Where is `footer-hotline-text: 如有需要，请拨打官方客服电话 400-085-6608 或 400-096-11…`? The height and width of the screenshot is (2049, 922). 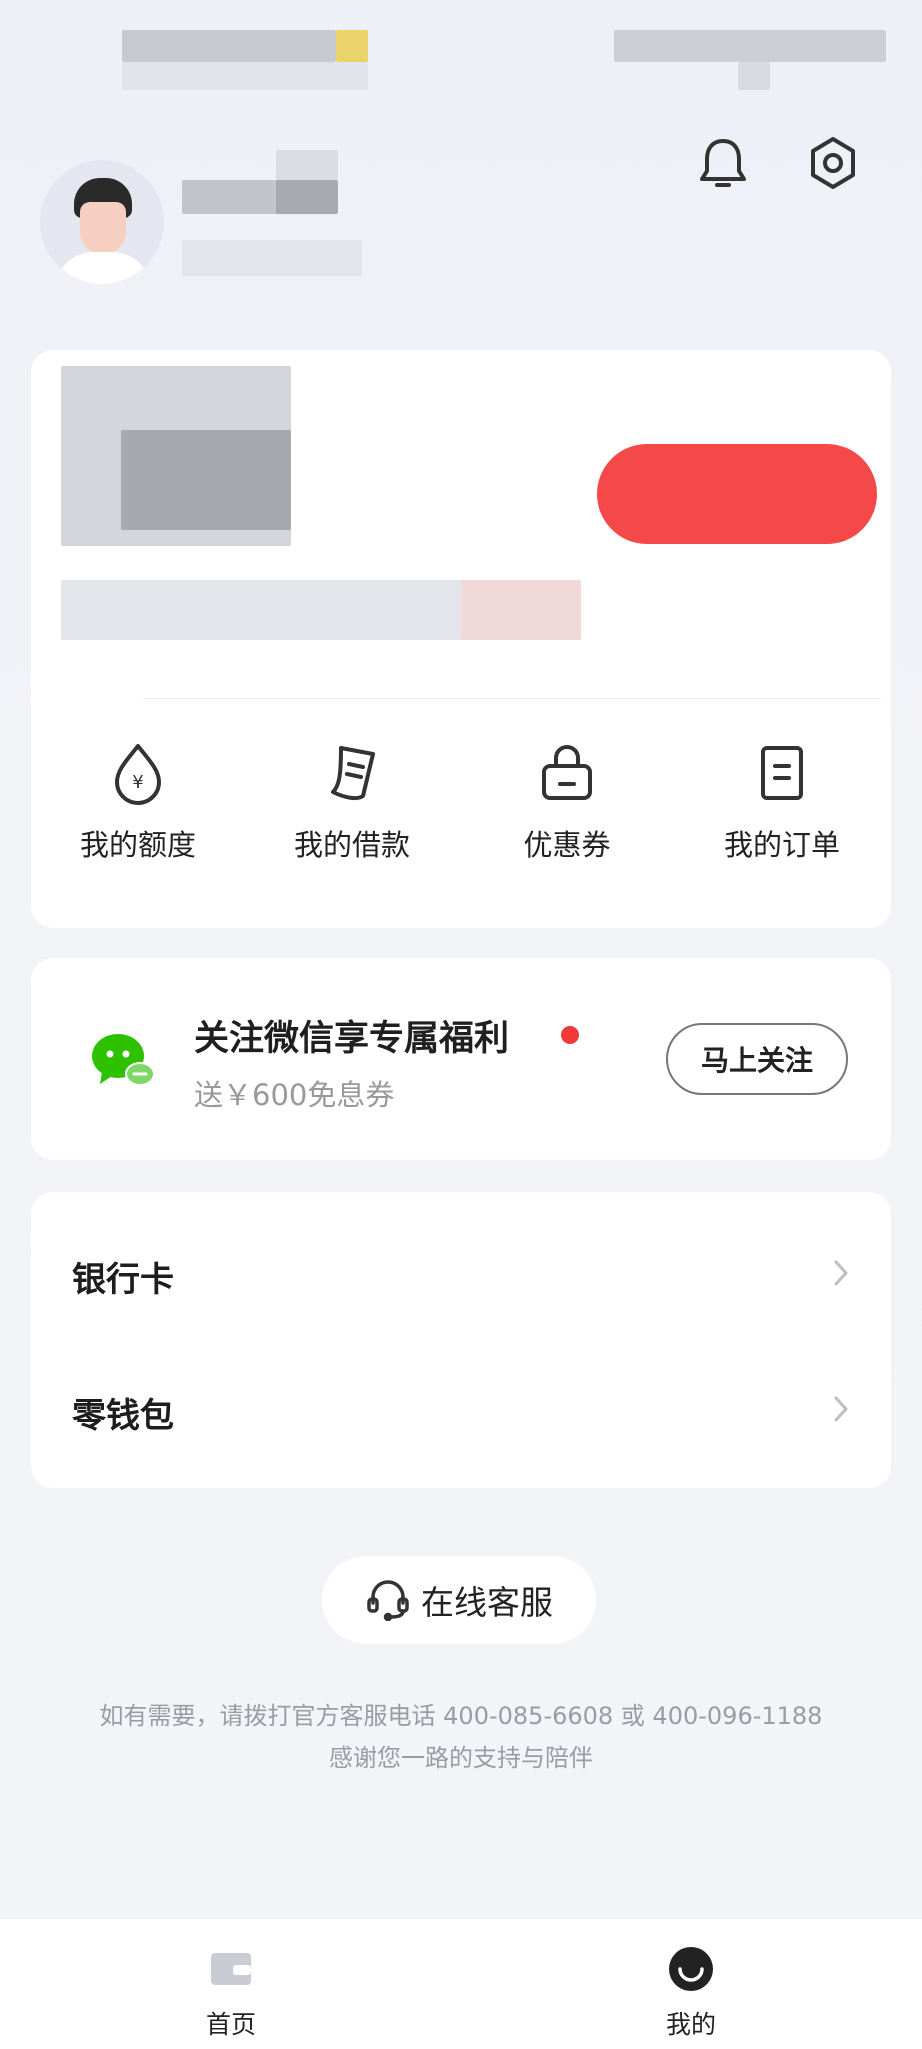
footer-hotline-text: 如有需要，请拨打官方客服电话 400-085-6608 或 400-096-11… is located at coordinates (461, 1716).